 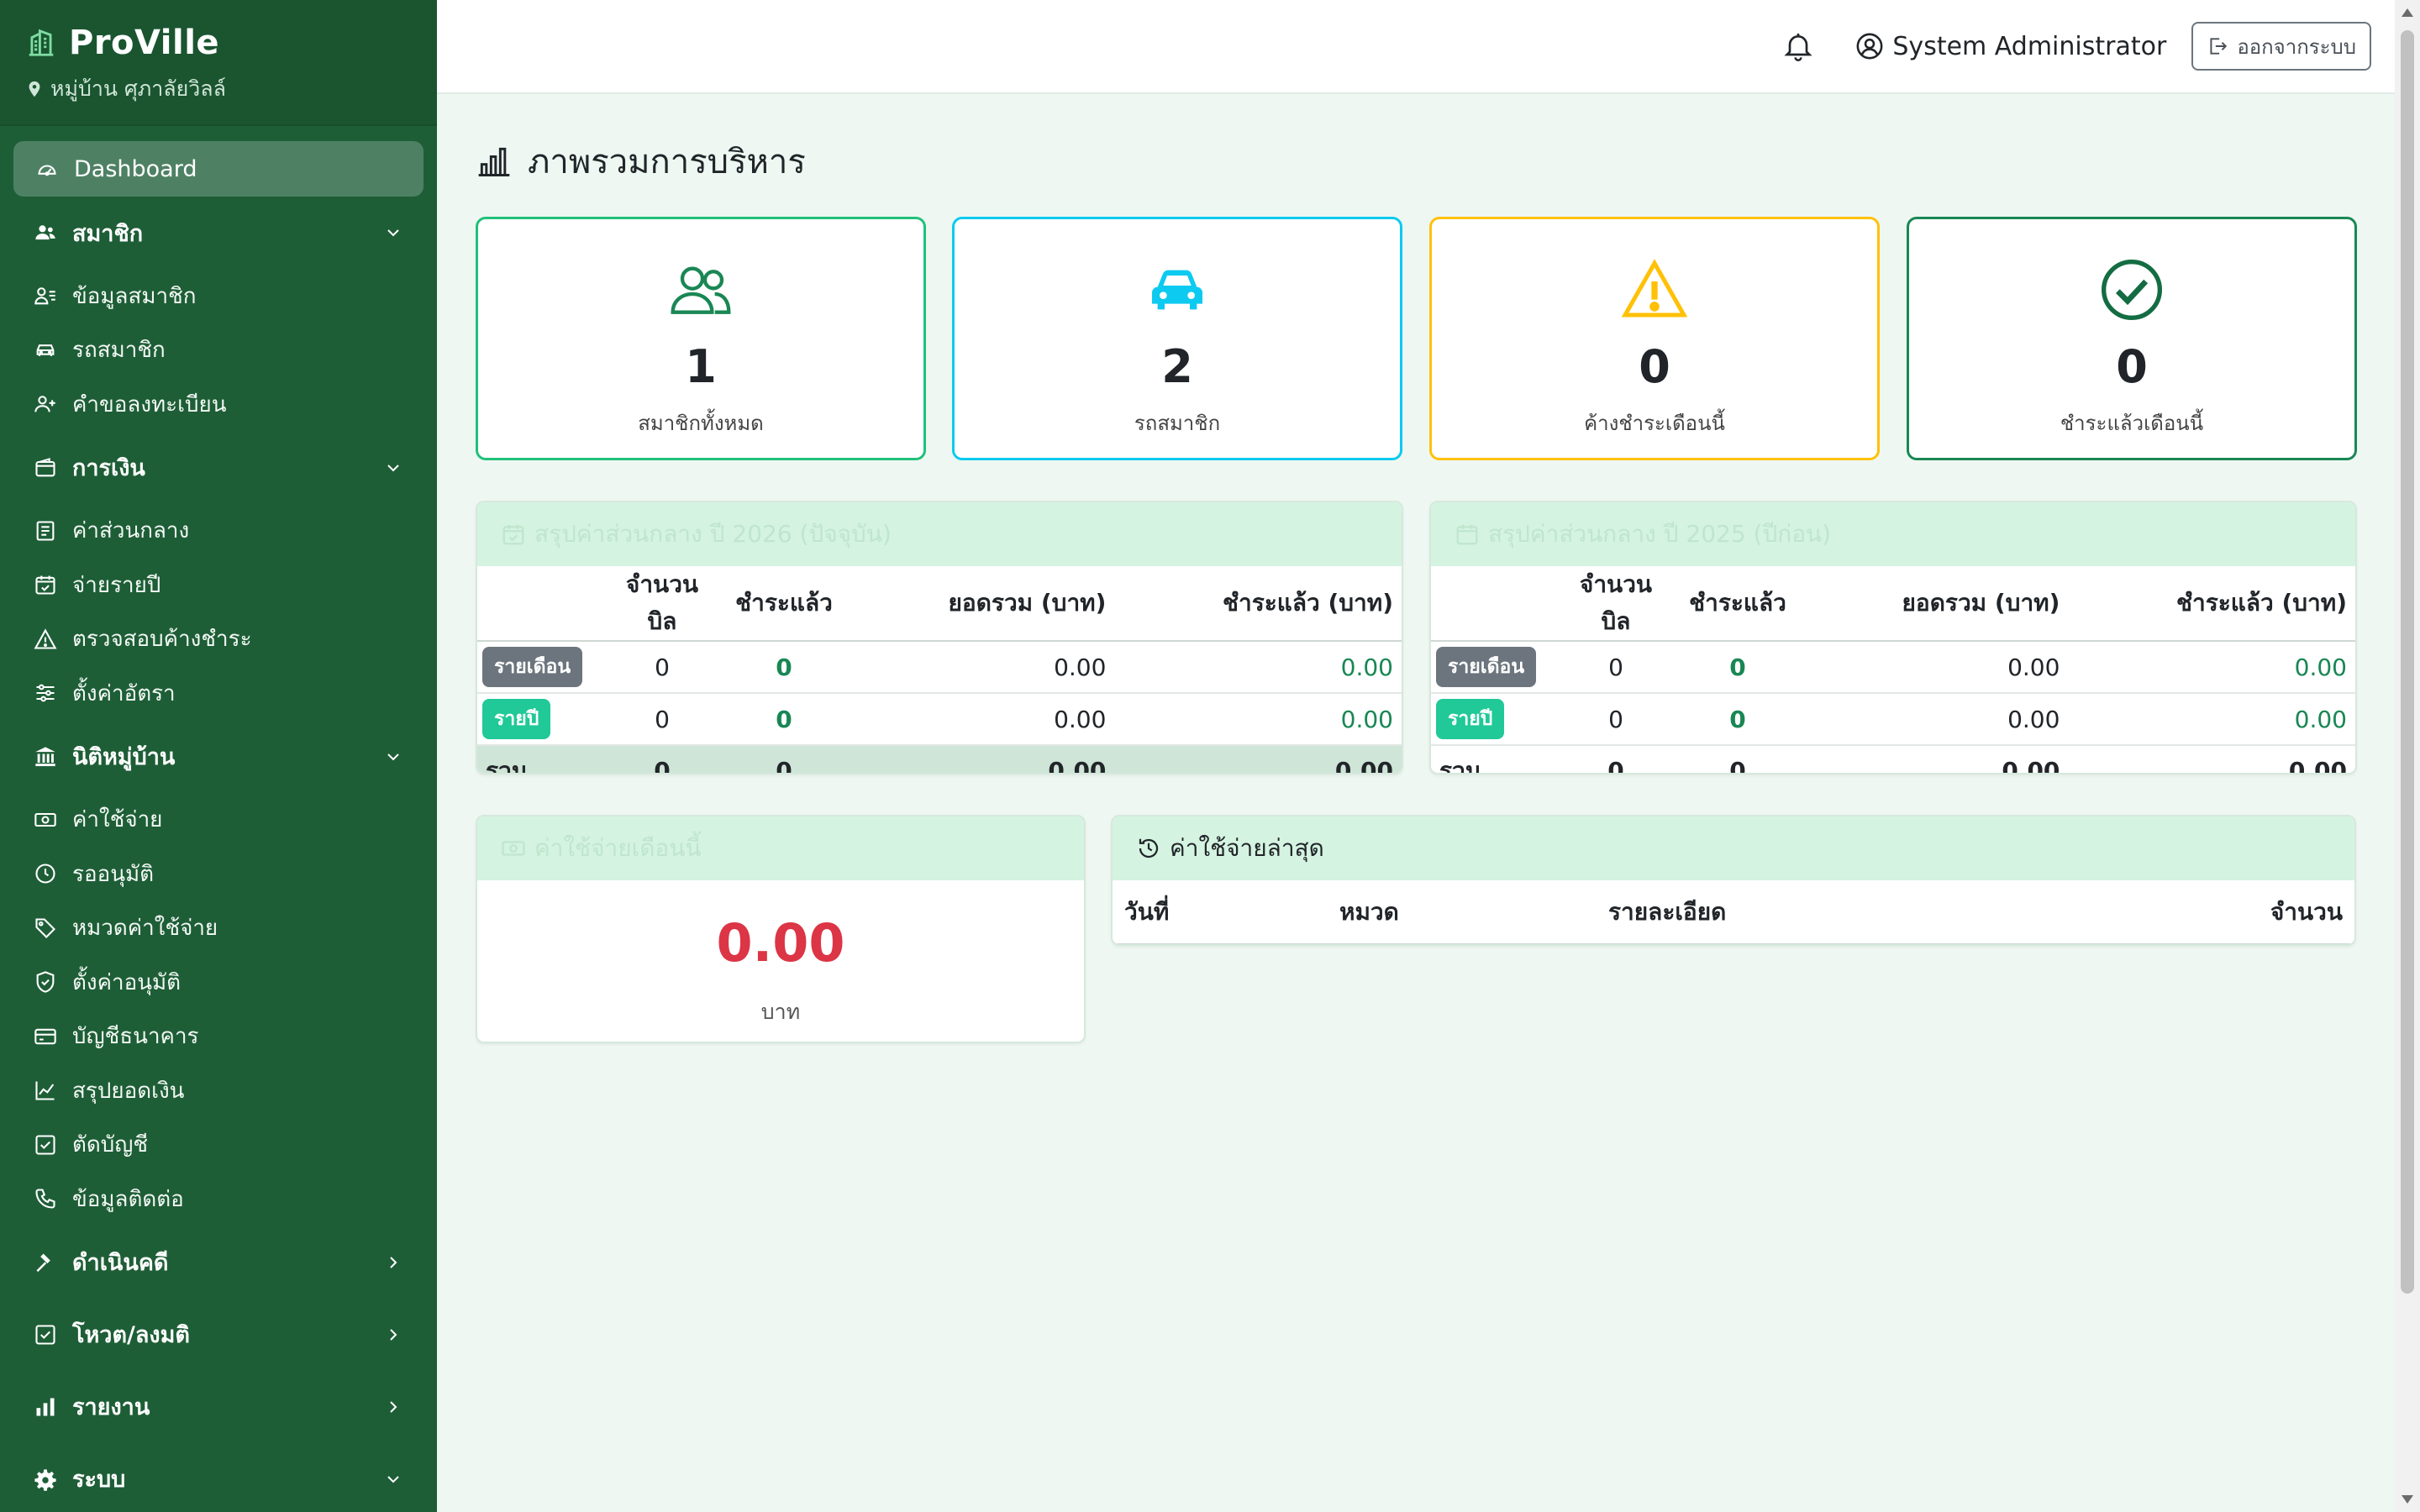 What do you see at coordinates (218, 874) in the screenshot?
I see `sidebar-item-pending-approval: รออนุมัติ` at bounding box center [218, 874].